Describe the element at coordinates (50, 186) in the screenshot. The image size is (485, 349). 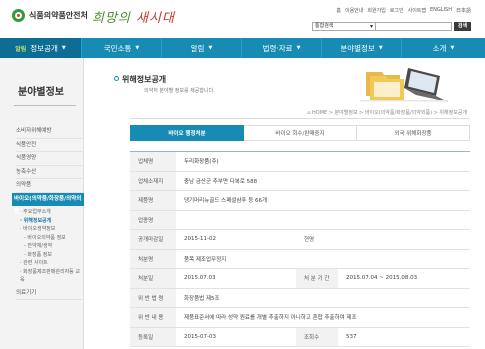
I see `sidebar-item: 의약품` at that location.